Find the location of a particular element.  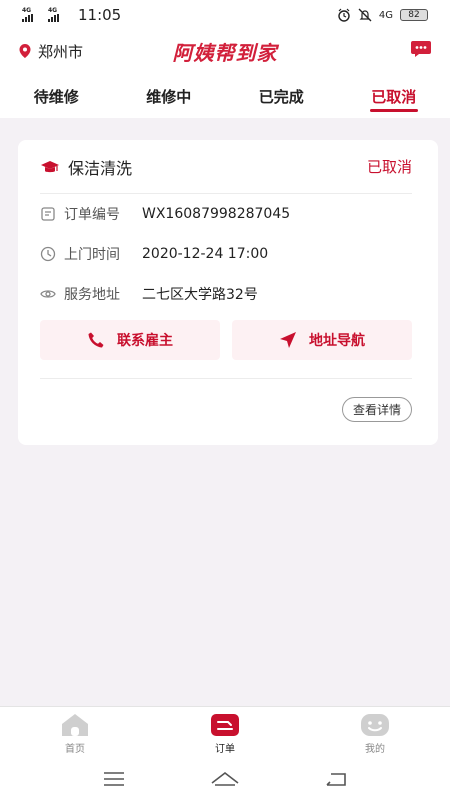

home-icon is located at coordinates (75, 725).